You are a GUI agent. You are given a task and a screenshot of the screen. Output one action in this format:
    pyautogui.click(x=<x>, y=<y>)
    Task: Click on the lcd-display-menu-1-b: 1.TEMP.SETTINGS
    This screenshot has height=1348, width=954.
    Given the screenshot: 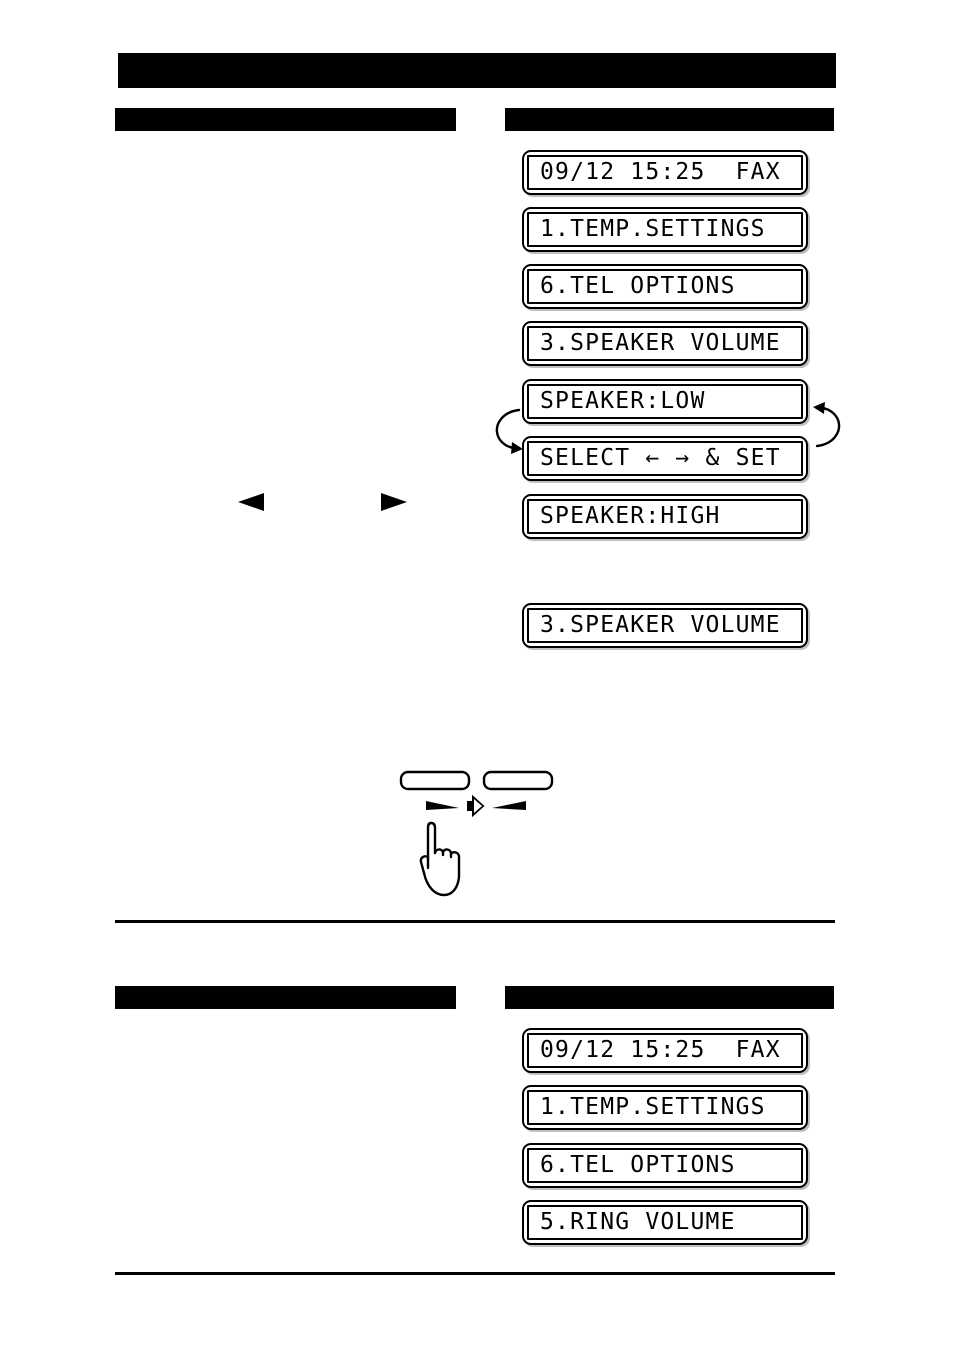 What is the action you would take?
    pyautogui.click(x=665, y=1107)
    